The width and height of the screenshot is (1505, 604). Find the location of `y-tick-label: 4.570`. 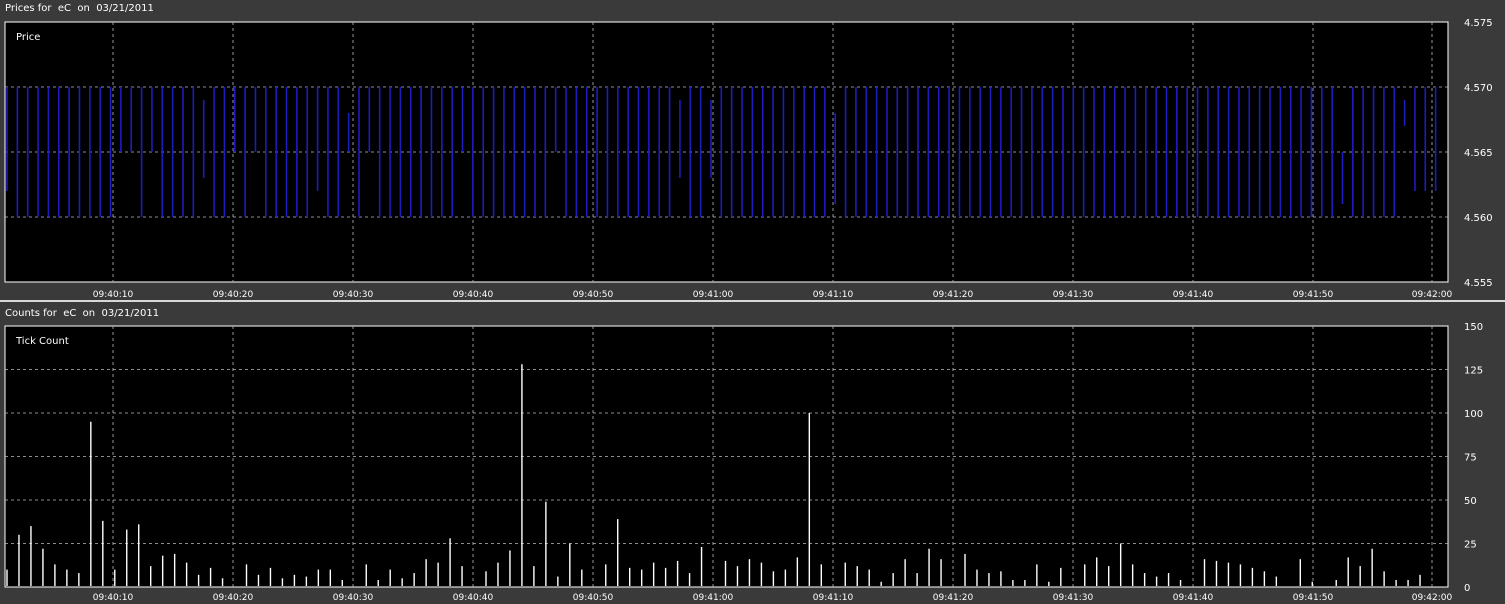

y-tick-label: 4.570 is located at coordinates (1478, 88).